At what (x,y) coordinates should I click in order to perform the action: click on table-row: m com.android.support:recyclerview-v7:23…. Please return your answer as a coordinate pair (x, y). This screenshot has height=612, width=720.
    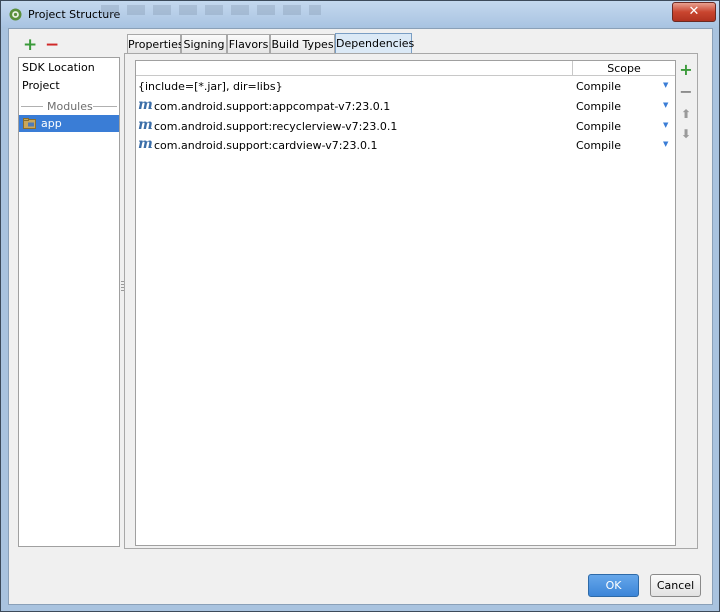
    Looking at the image, I should click on (405, 126).